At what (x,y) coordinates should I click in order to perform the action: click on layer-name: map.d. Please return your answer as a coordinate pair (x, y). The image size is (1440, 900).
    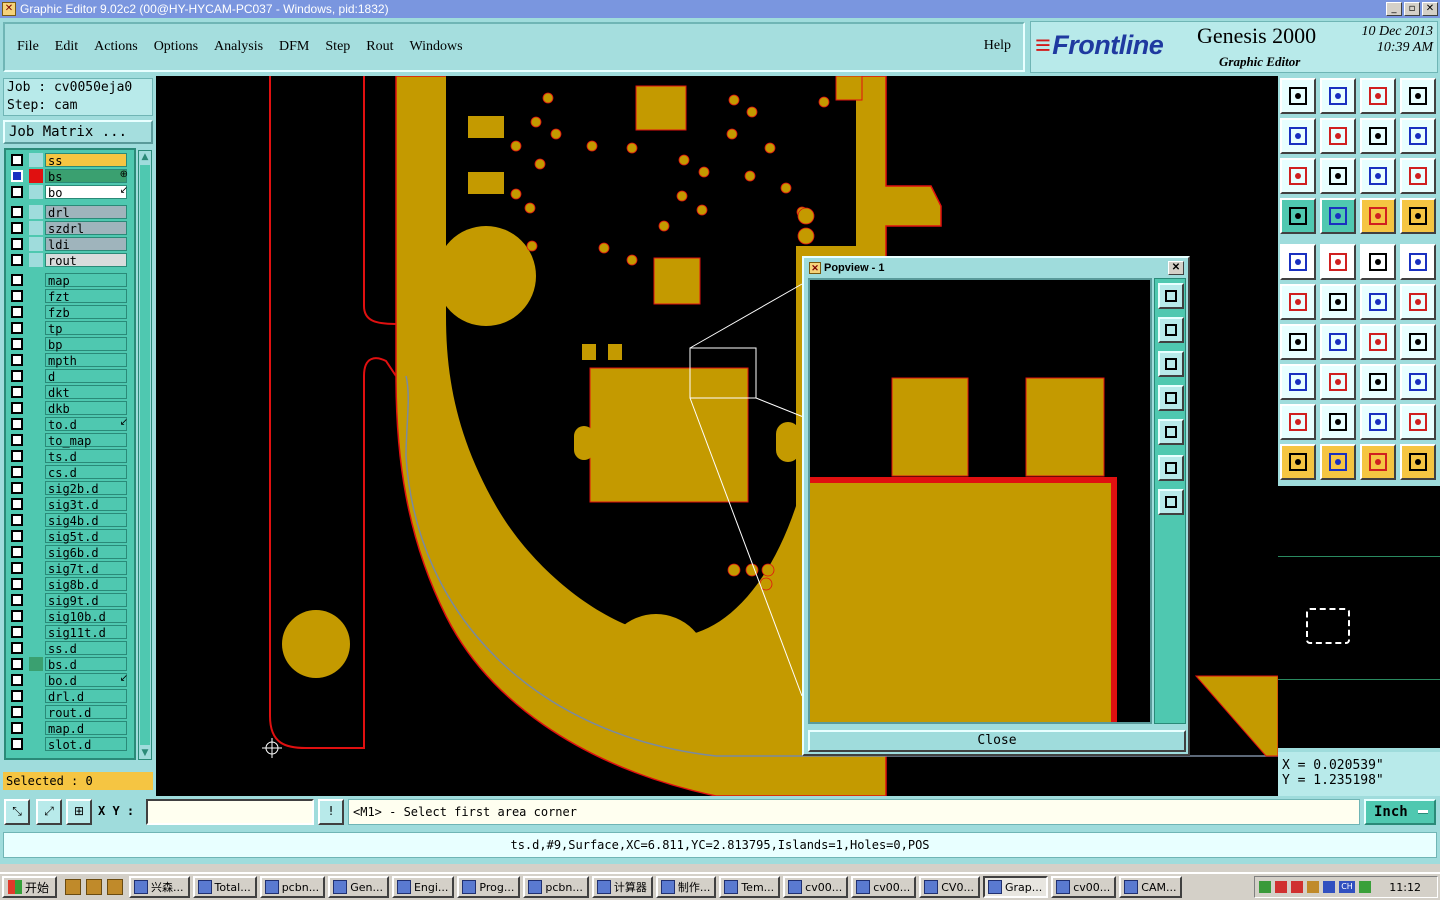
    Looking at the image, I should click on (86, 728).